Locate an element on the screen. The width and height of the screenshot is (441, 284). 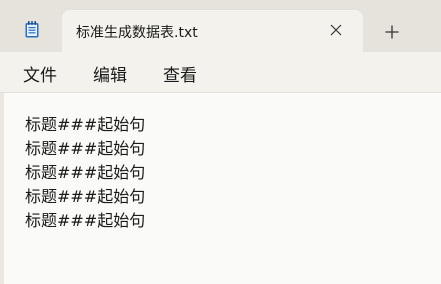
menu-edit: 编辑 is located at coordinates (110, 73).